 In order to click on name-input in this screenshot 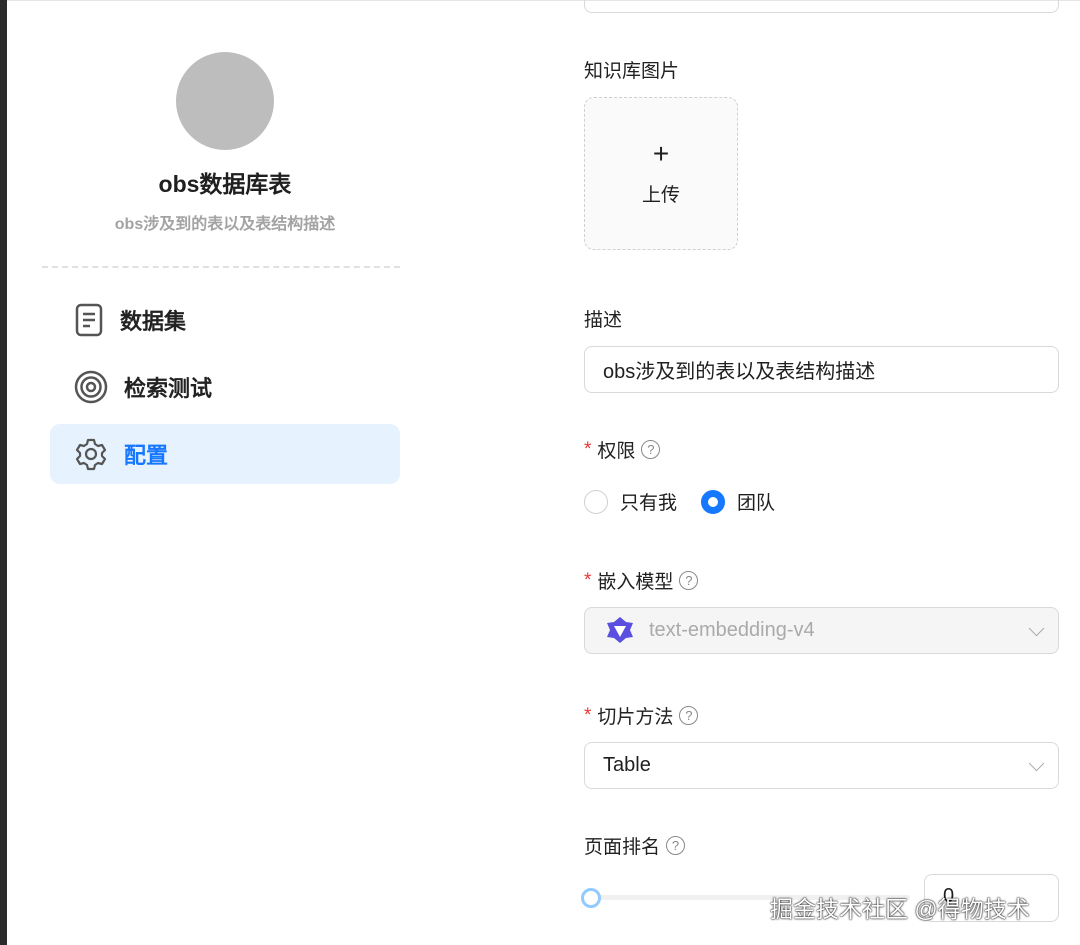, I will do `click(821, 6)`.